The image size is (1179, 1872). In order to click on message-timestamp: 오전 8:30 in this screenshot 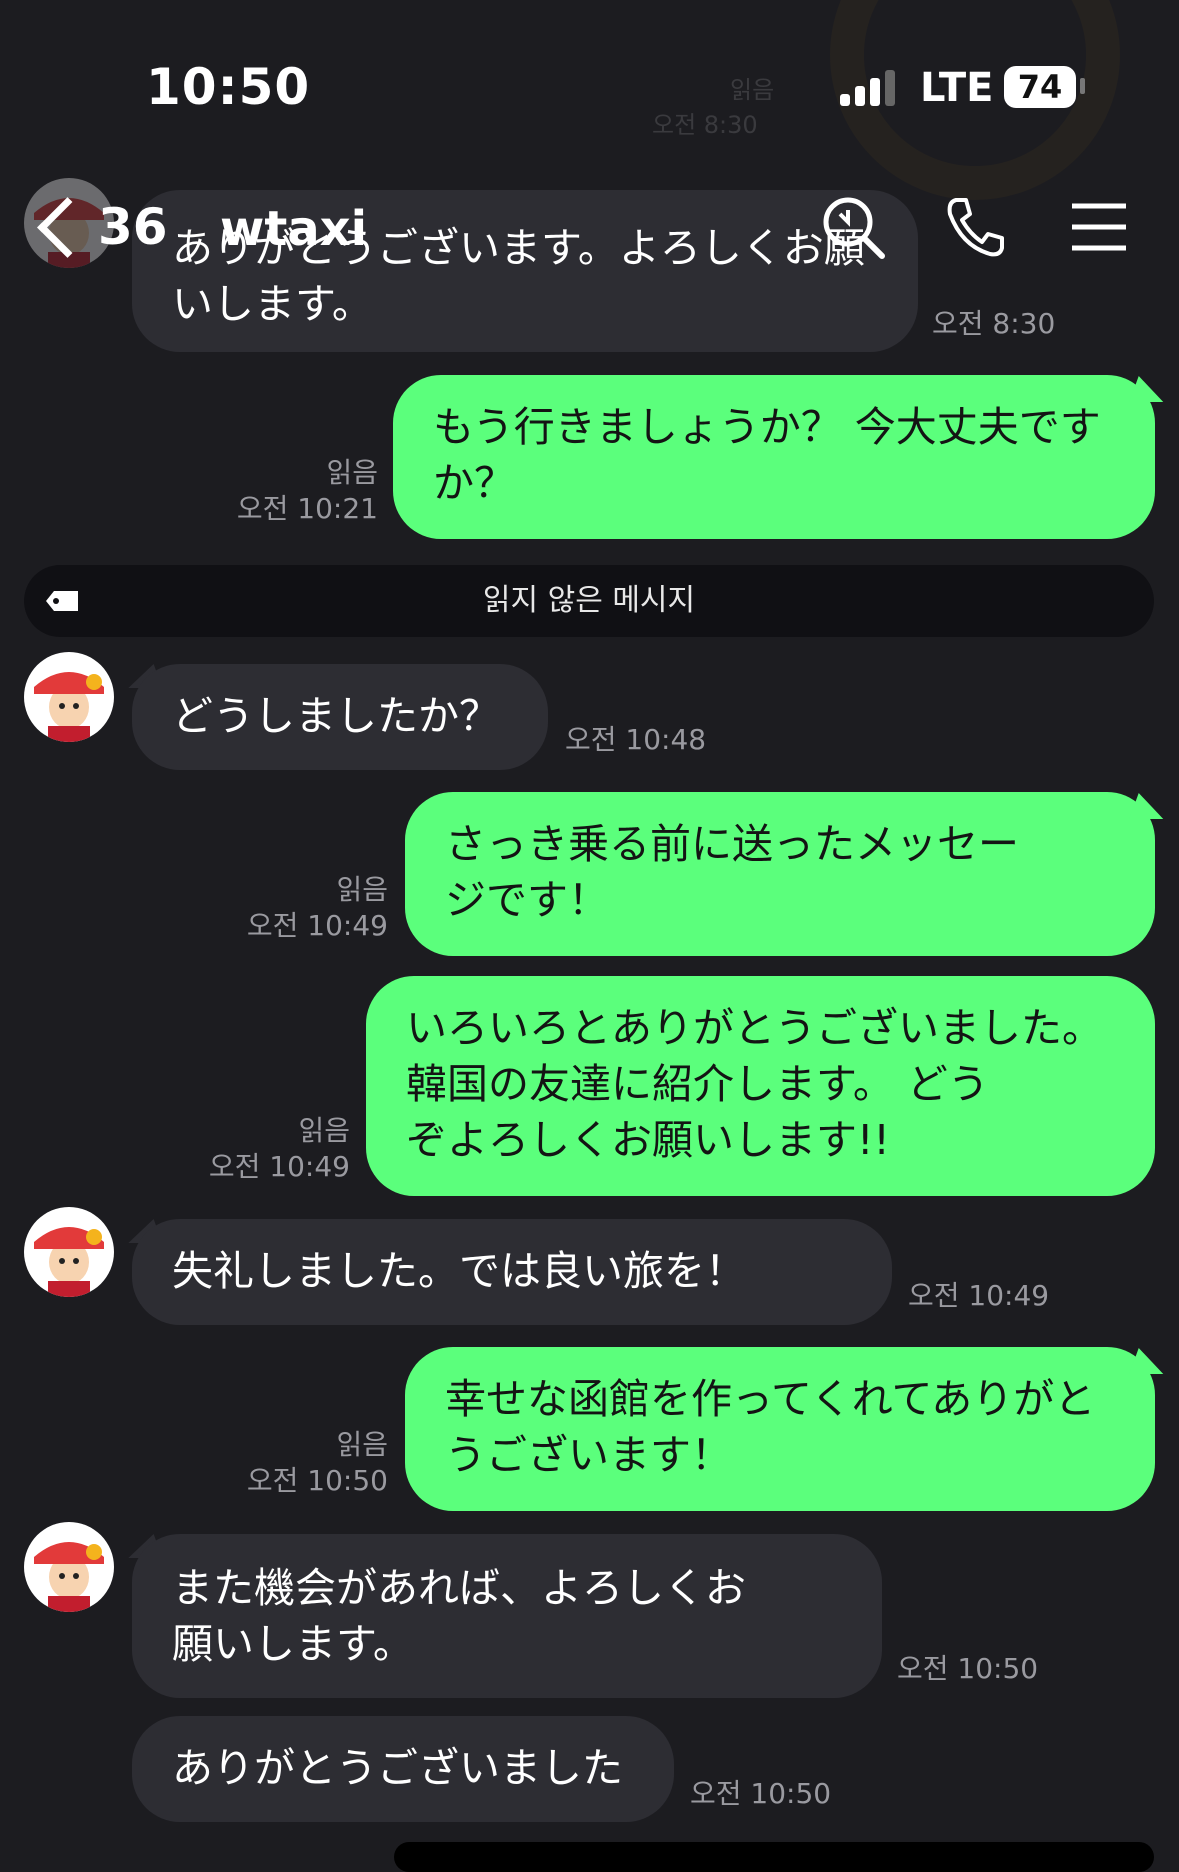, I will do `click(994, 323)`.